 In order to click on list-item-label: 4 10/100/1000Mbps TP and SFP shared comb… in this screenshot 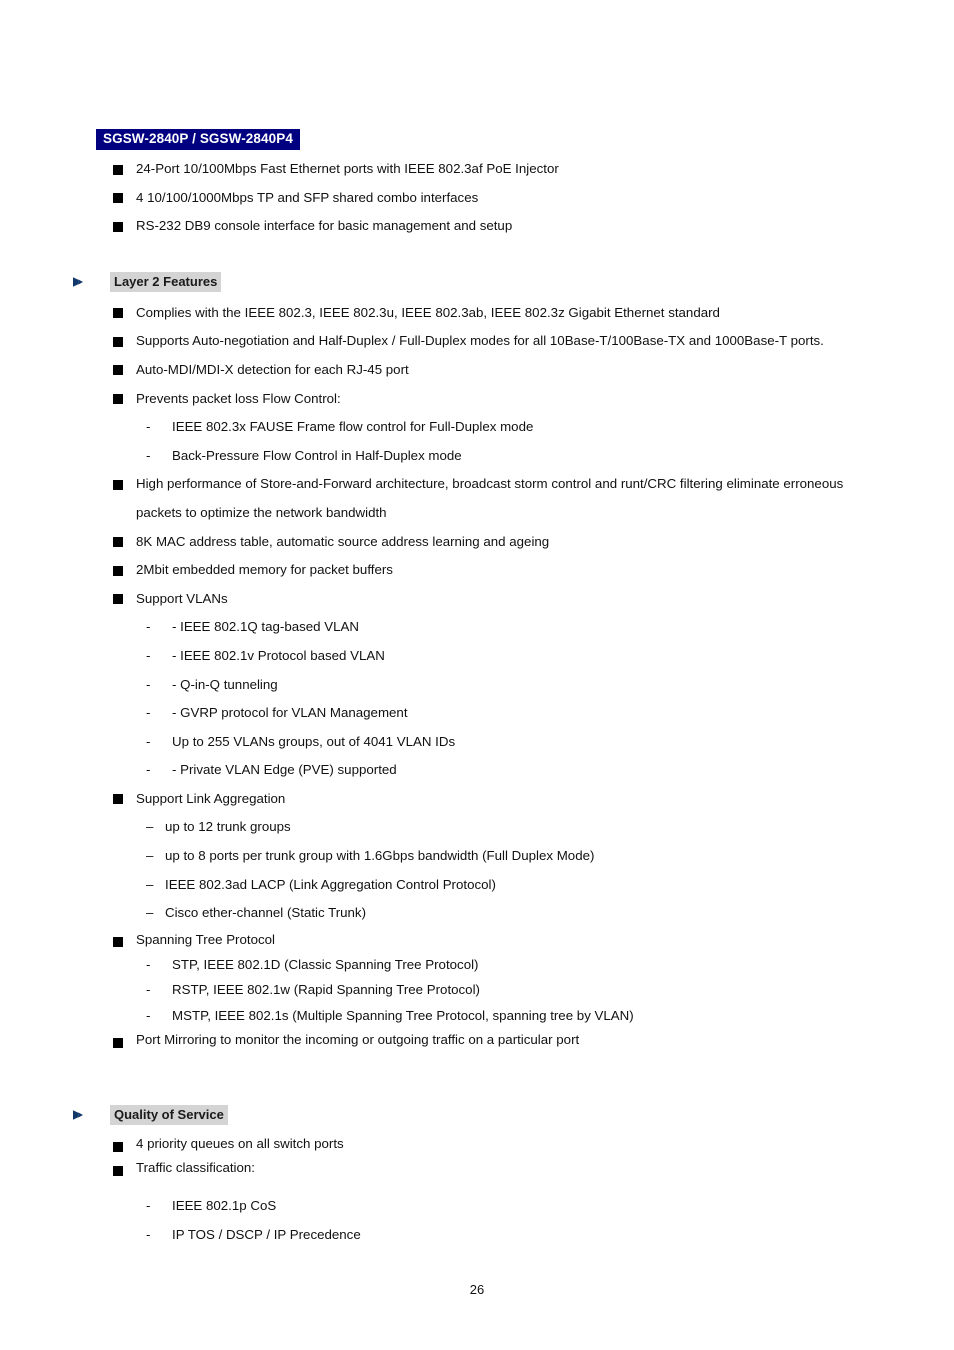, I will do `click(307, 197)`.